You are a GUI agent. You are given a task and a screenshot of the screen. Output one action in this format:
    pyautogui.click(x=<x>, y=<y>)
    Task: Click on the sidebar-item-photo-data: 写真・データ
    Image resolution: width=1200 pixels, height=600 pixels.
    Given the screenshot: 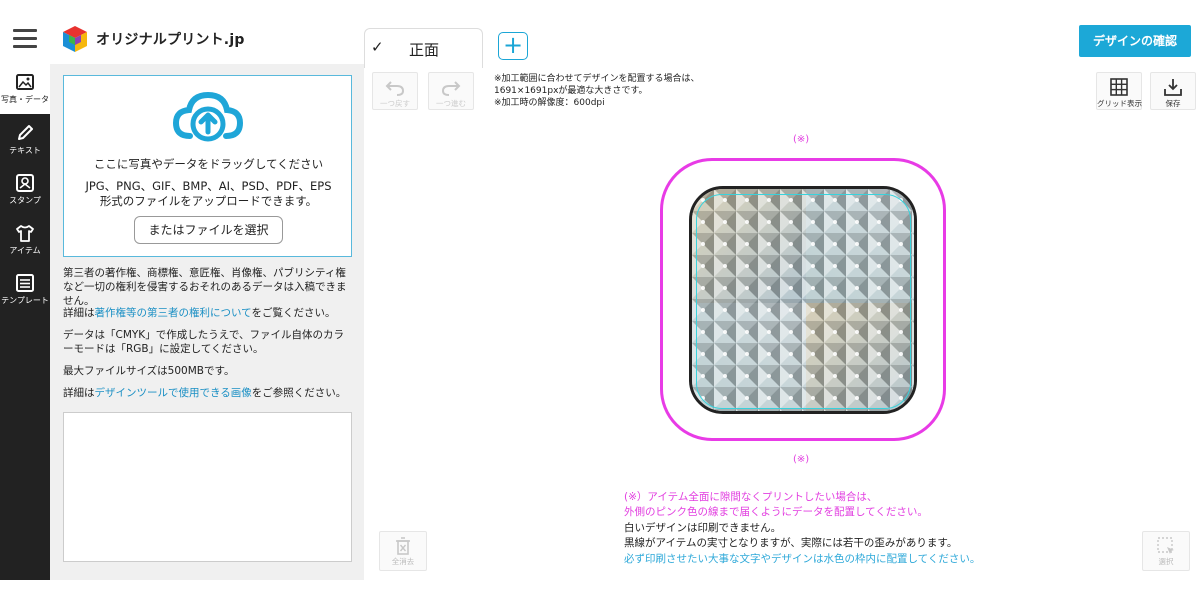 What is the action you would take?
    pyautogui.click(x=25, y=89)
    